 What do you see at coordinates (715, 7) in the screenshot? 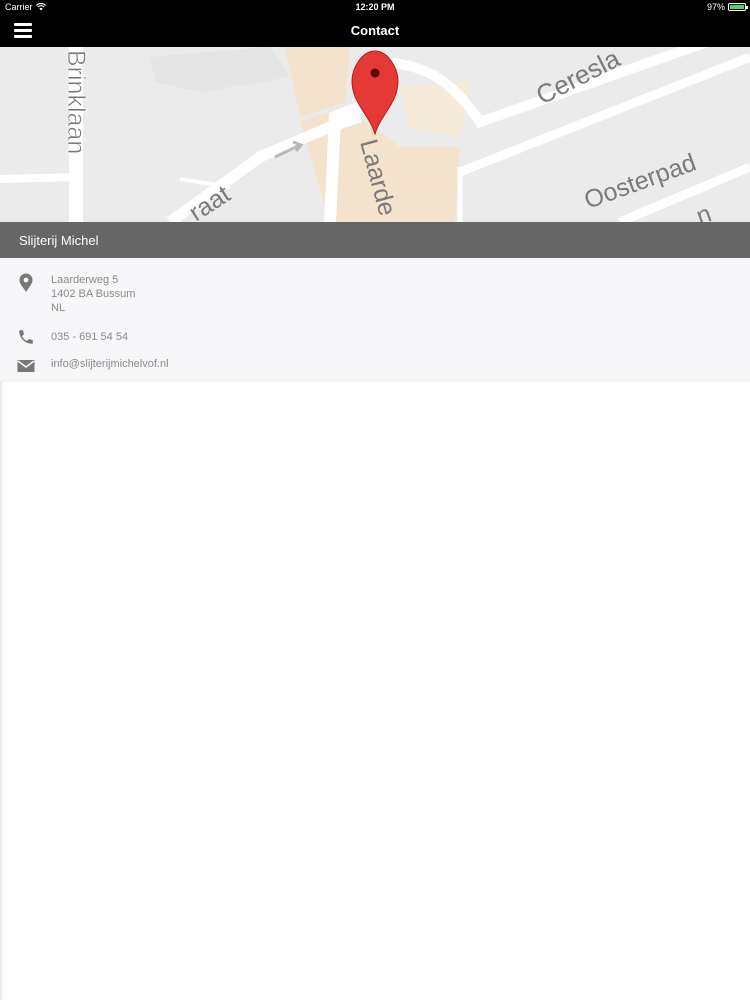
I see `battery-percentage: 97%` at bounding box center [715, 7].